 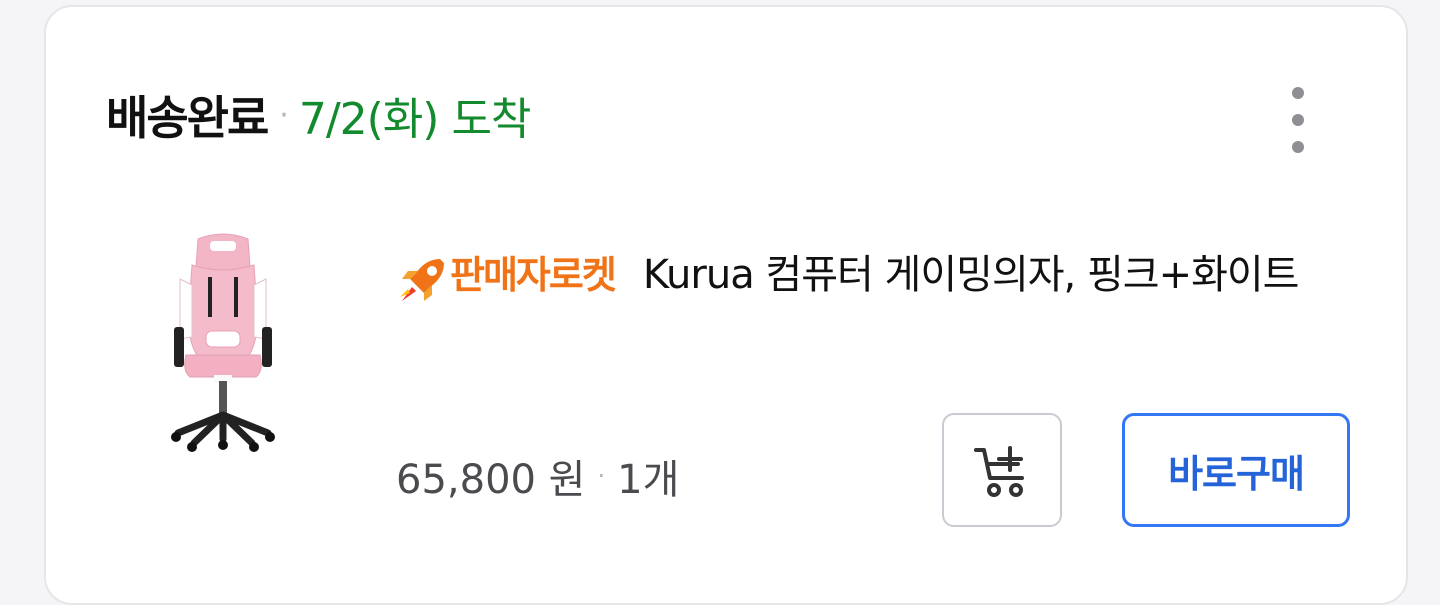 What do you see at coordinates (1236, 470) in the screenshot?
I see `buy-now-button: 바로구매` at bounding box center [1236, 470].